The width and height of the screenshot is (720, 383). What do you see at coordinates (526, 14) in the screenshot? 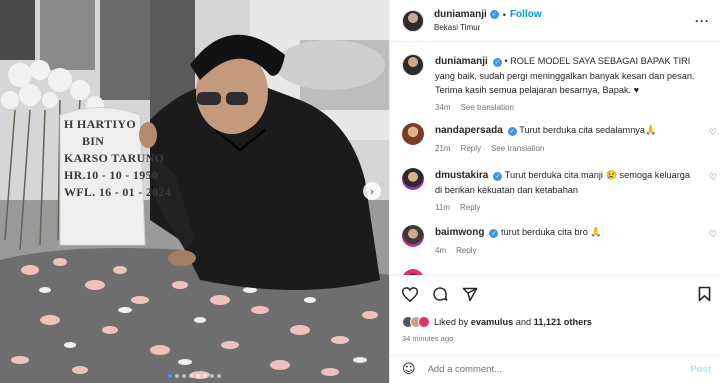
I see `follow-button: Follow` at bounding box center [526, 14].